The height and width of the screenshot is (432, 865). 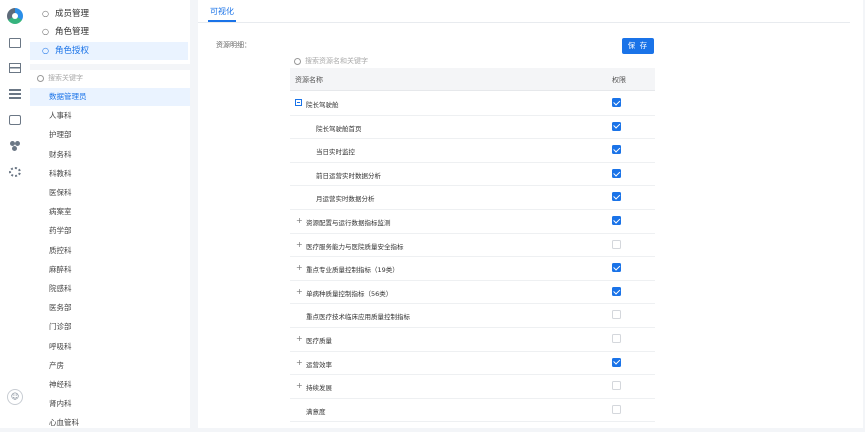 What do you see at coordinates (233, 45) in the screenshot?
I see `resource-label: 资源明细：` at bounding box center [233, 45].